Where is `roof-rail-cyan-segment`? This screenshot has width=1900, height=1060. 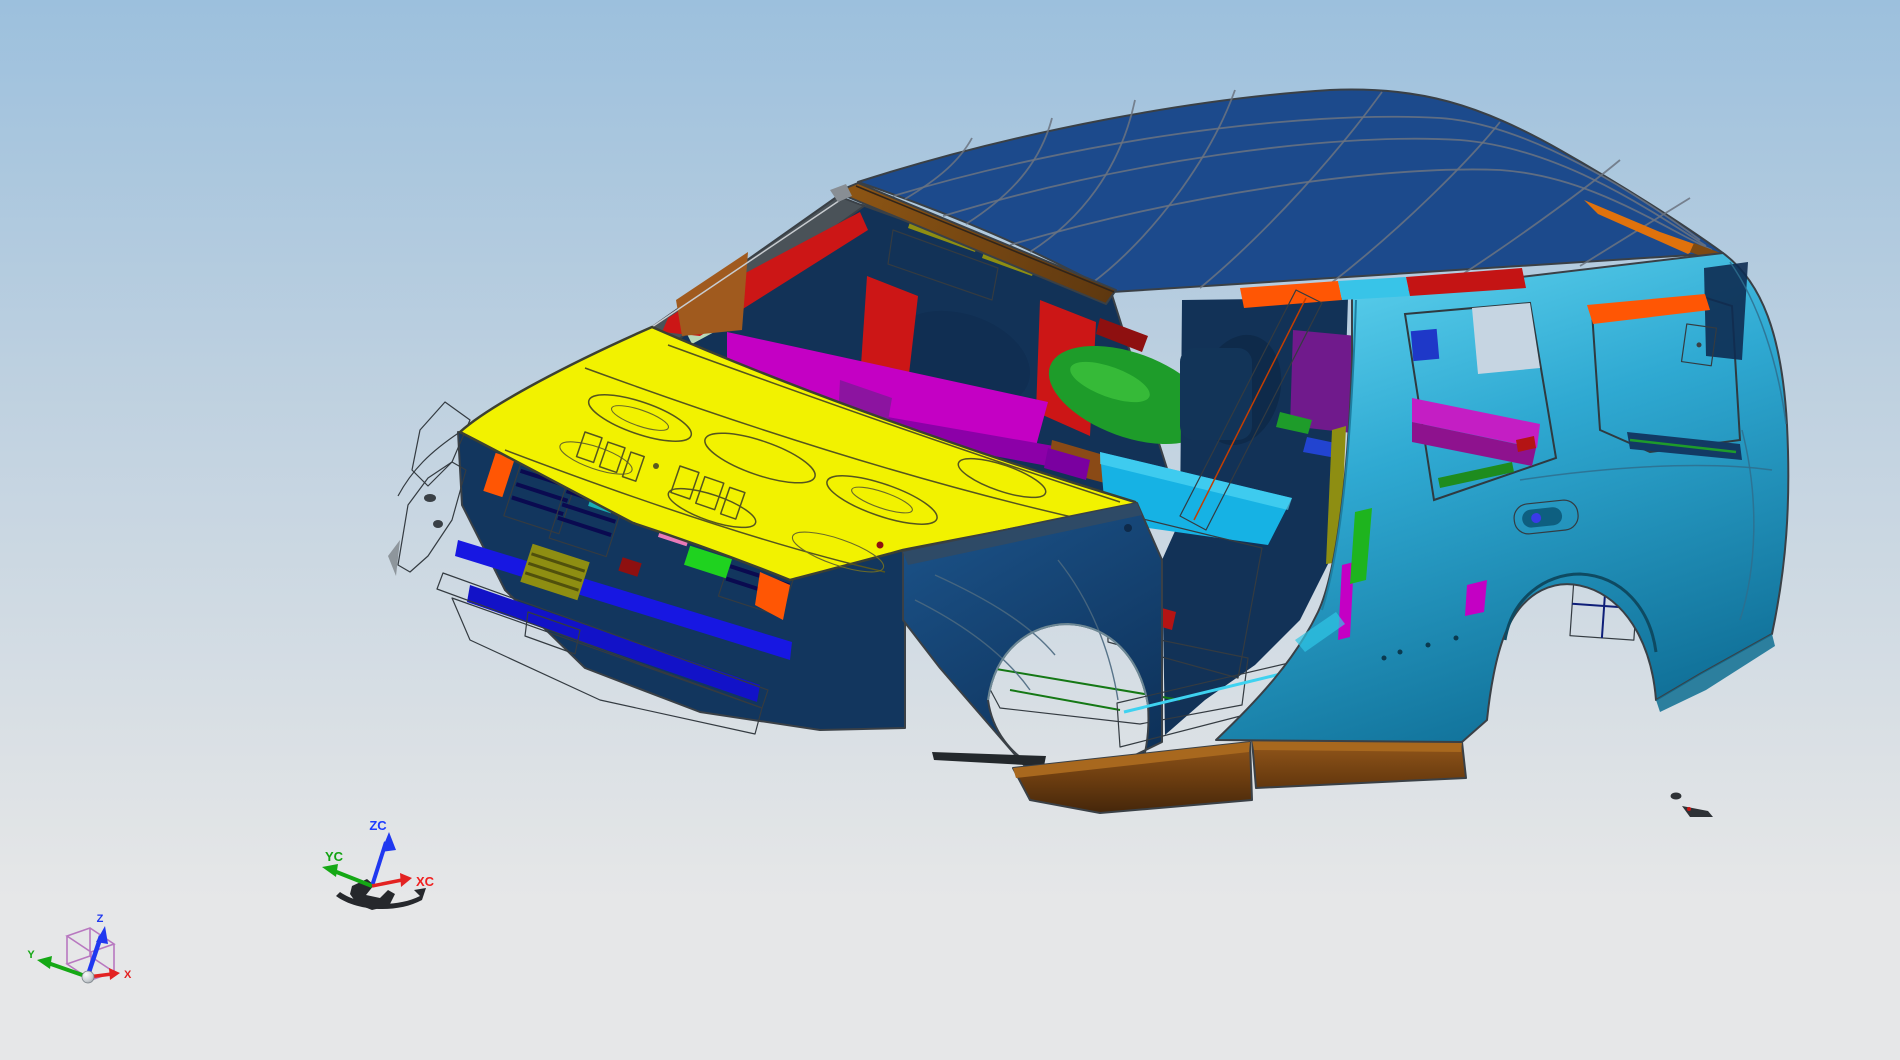 roof-rail-cyan-segment is located at coordinates (1374, 288).